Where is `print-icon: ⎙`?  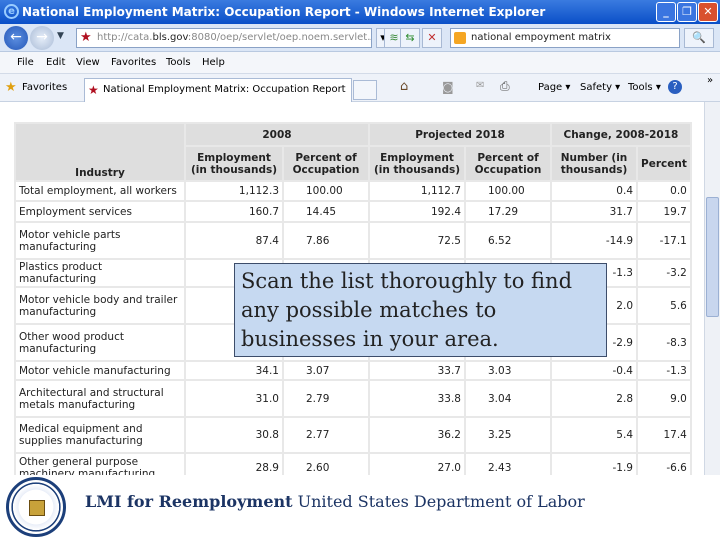
print-icon: ⎙ is located at coordinates (505, 86).